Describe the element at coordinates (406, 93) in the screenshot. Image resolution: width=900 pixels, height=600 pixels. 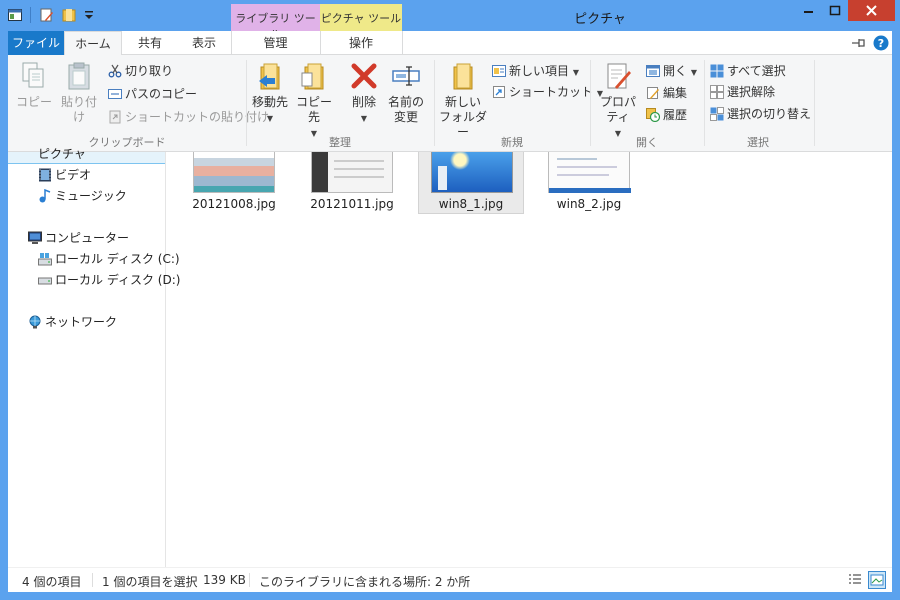
I see `rename-button: 名前の 変更` at that location.